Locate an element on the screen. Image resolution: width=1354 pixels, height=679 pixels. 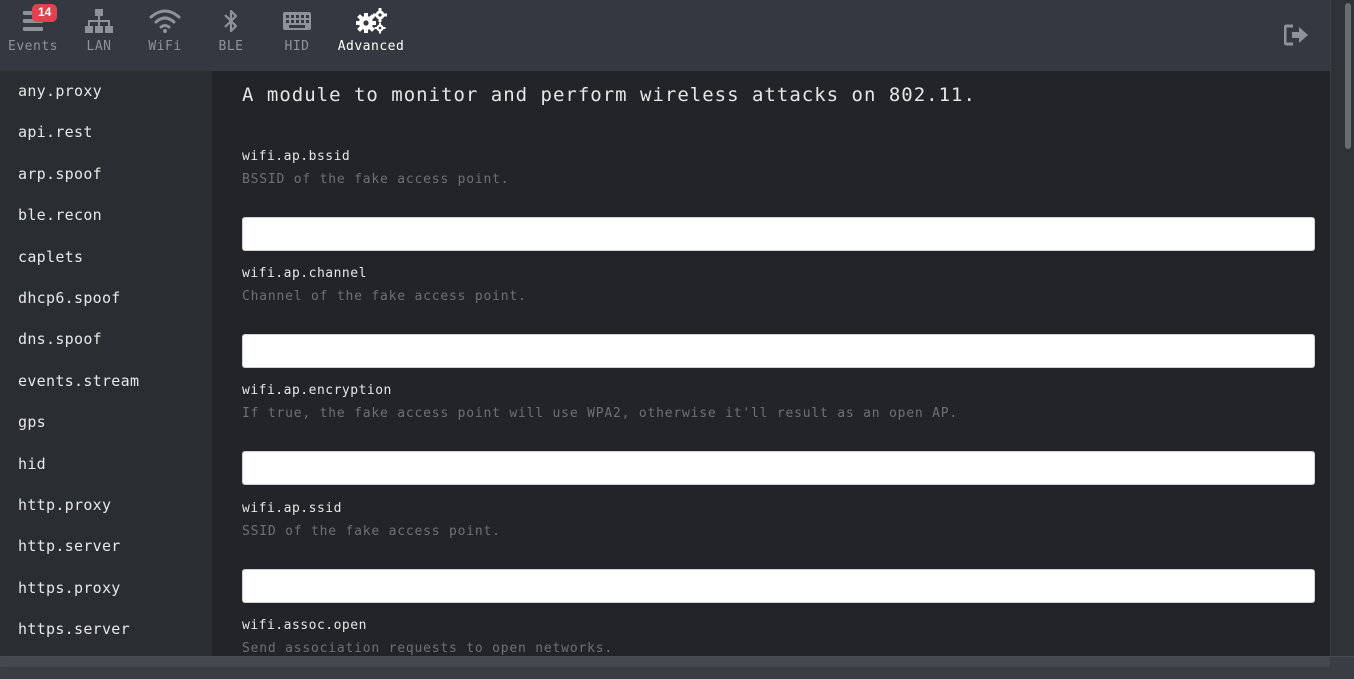
nav-wifi: WiFi is located at coordinates (165, 36).